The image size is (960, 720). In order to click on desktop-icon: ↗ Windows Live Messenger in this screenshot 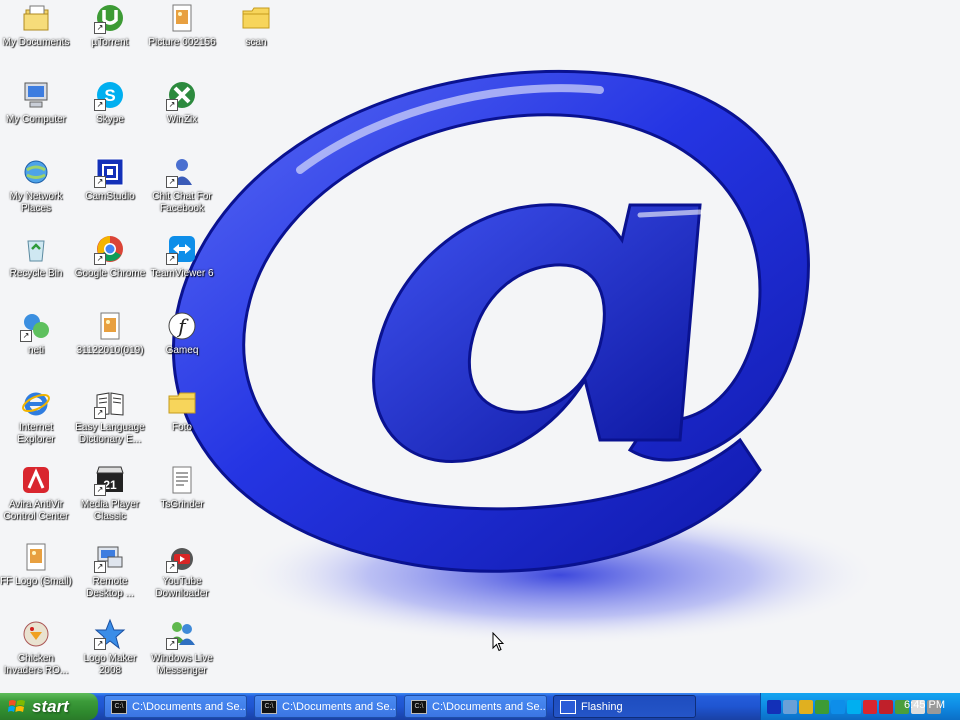, I will do `click(182, 647)`.